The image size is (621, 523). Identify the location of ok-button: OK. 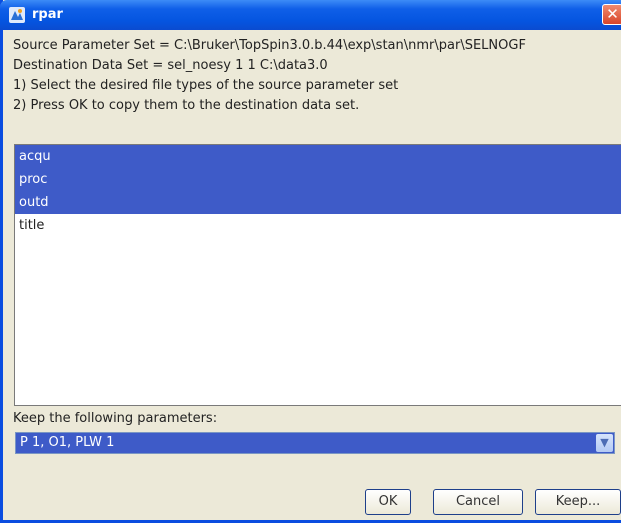
(388, 502).